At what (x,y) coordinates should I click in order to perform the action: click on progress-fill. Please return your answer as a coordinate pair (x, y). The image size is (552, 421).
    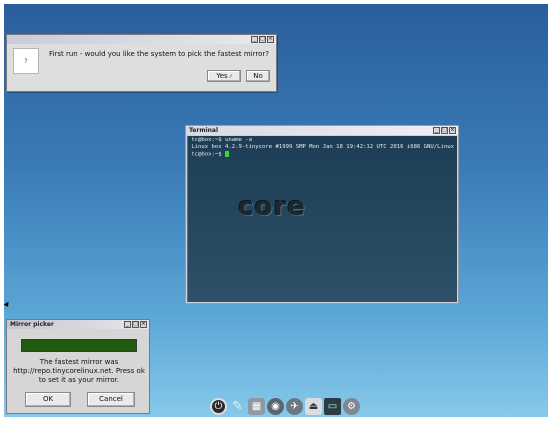
    Looking at the image, I should click on (79, 345).